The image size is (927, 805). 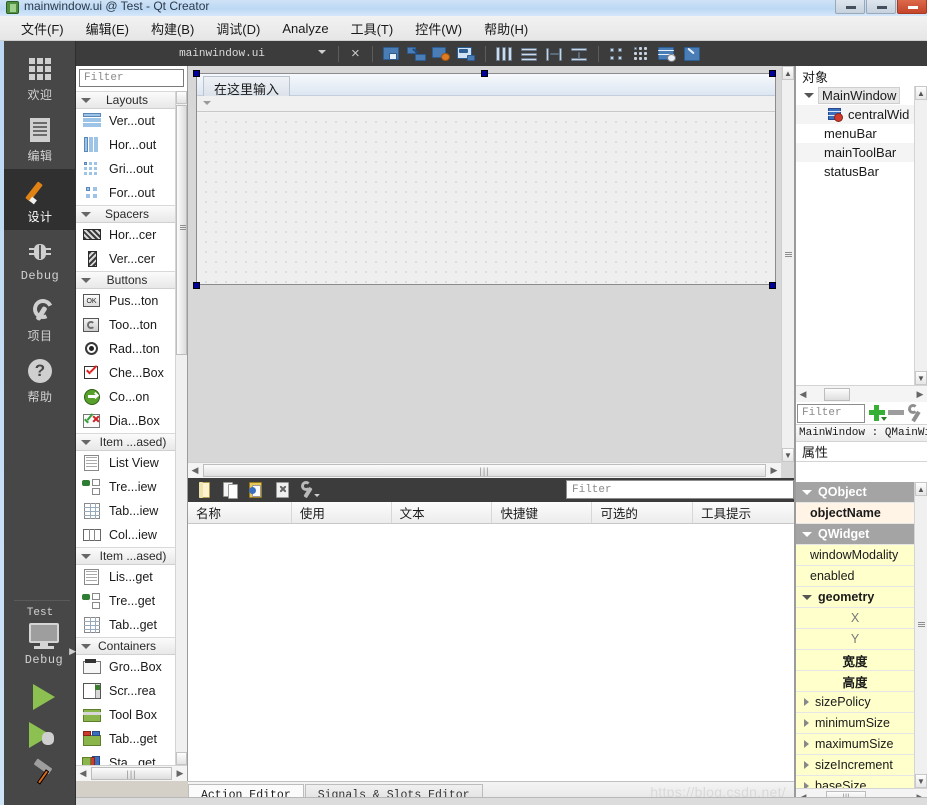 What do you see at coordinates (125, 463) in the screenshot?
I see `widget-list-view: List View` at bounding box center [125, 463].